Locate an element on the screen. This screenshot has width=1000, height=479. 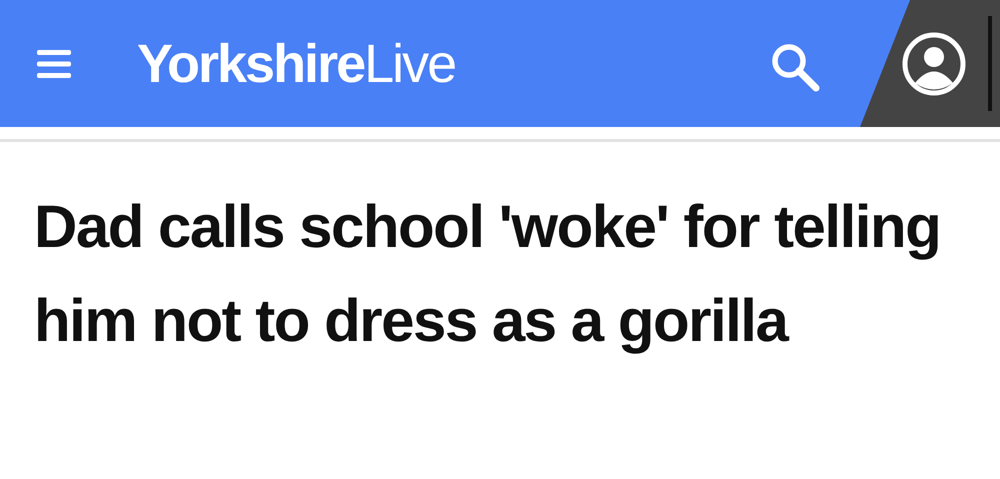
search-icon is located at coordinates (795, 67).